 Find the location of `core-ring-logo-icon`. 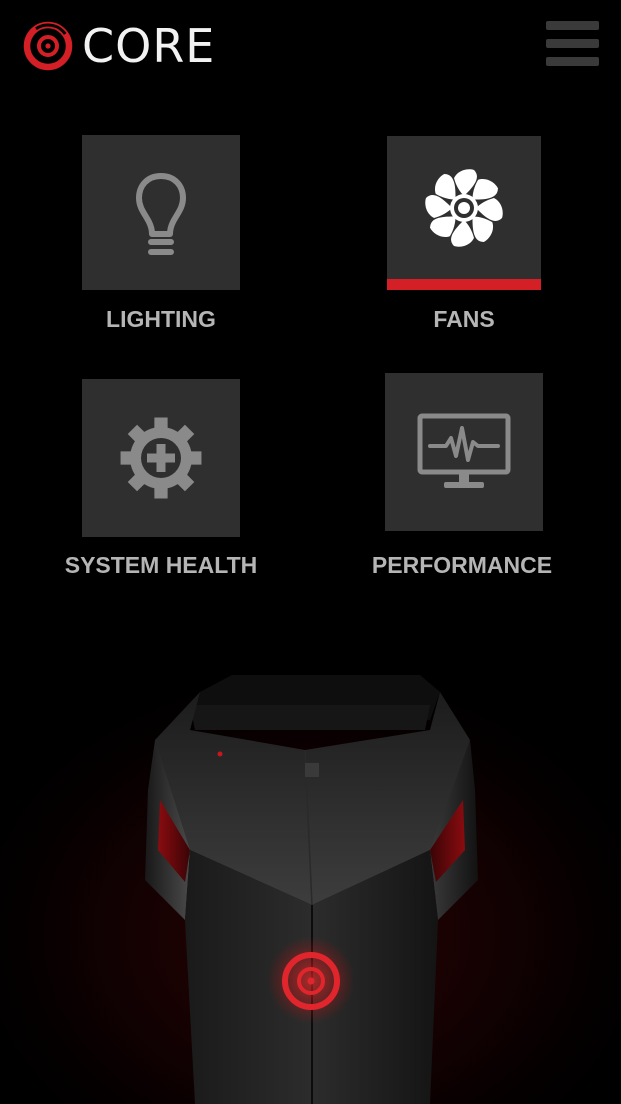

core-ring-logo-icon is located at coordinates (48, 46).